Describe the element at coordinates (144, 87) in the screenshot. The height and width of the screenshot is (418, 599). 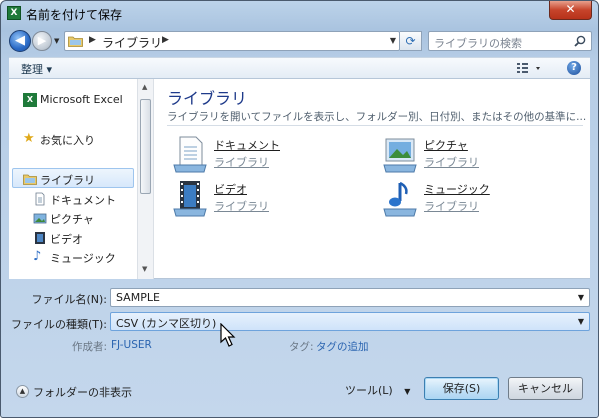
I see `scroll-up-icon: ▲` at that location.